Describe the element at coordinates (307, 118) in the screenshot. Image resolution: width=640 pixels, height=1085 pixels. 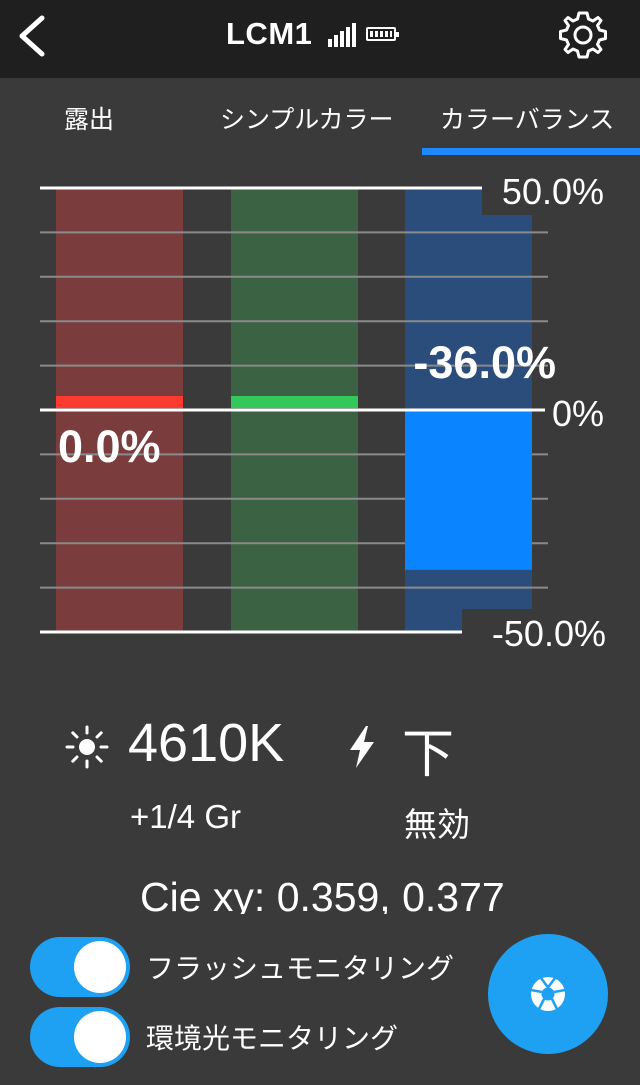
I see `tab-simple-color: シンプルカラー` at that location.